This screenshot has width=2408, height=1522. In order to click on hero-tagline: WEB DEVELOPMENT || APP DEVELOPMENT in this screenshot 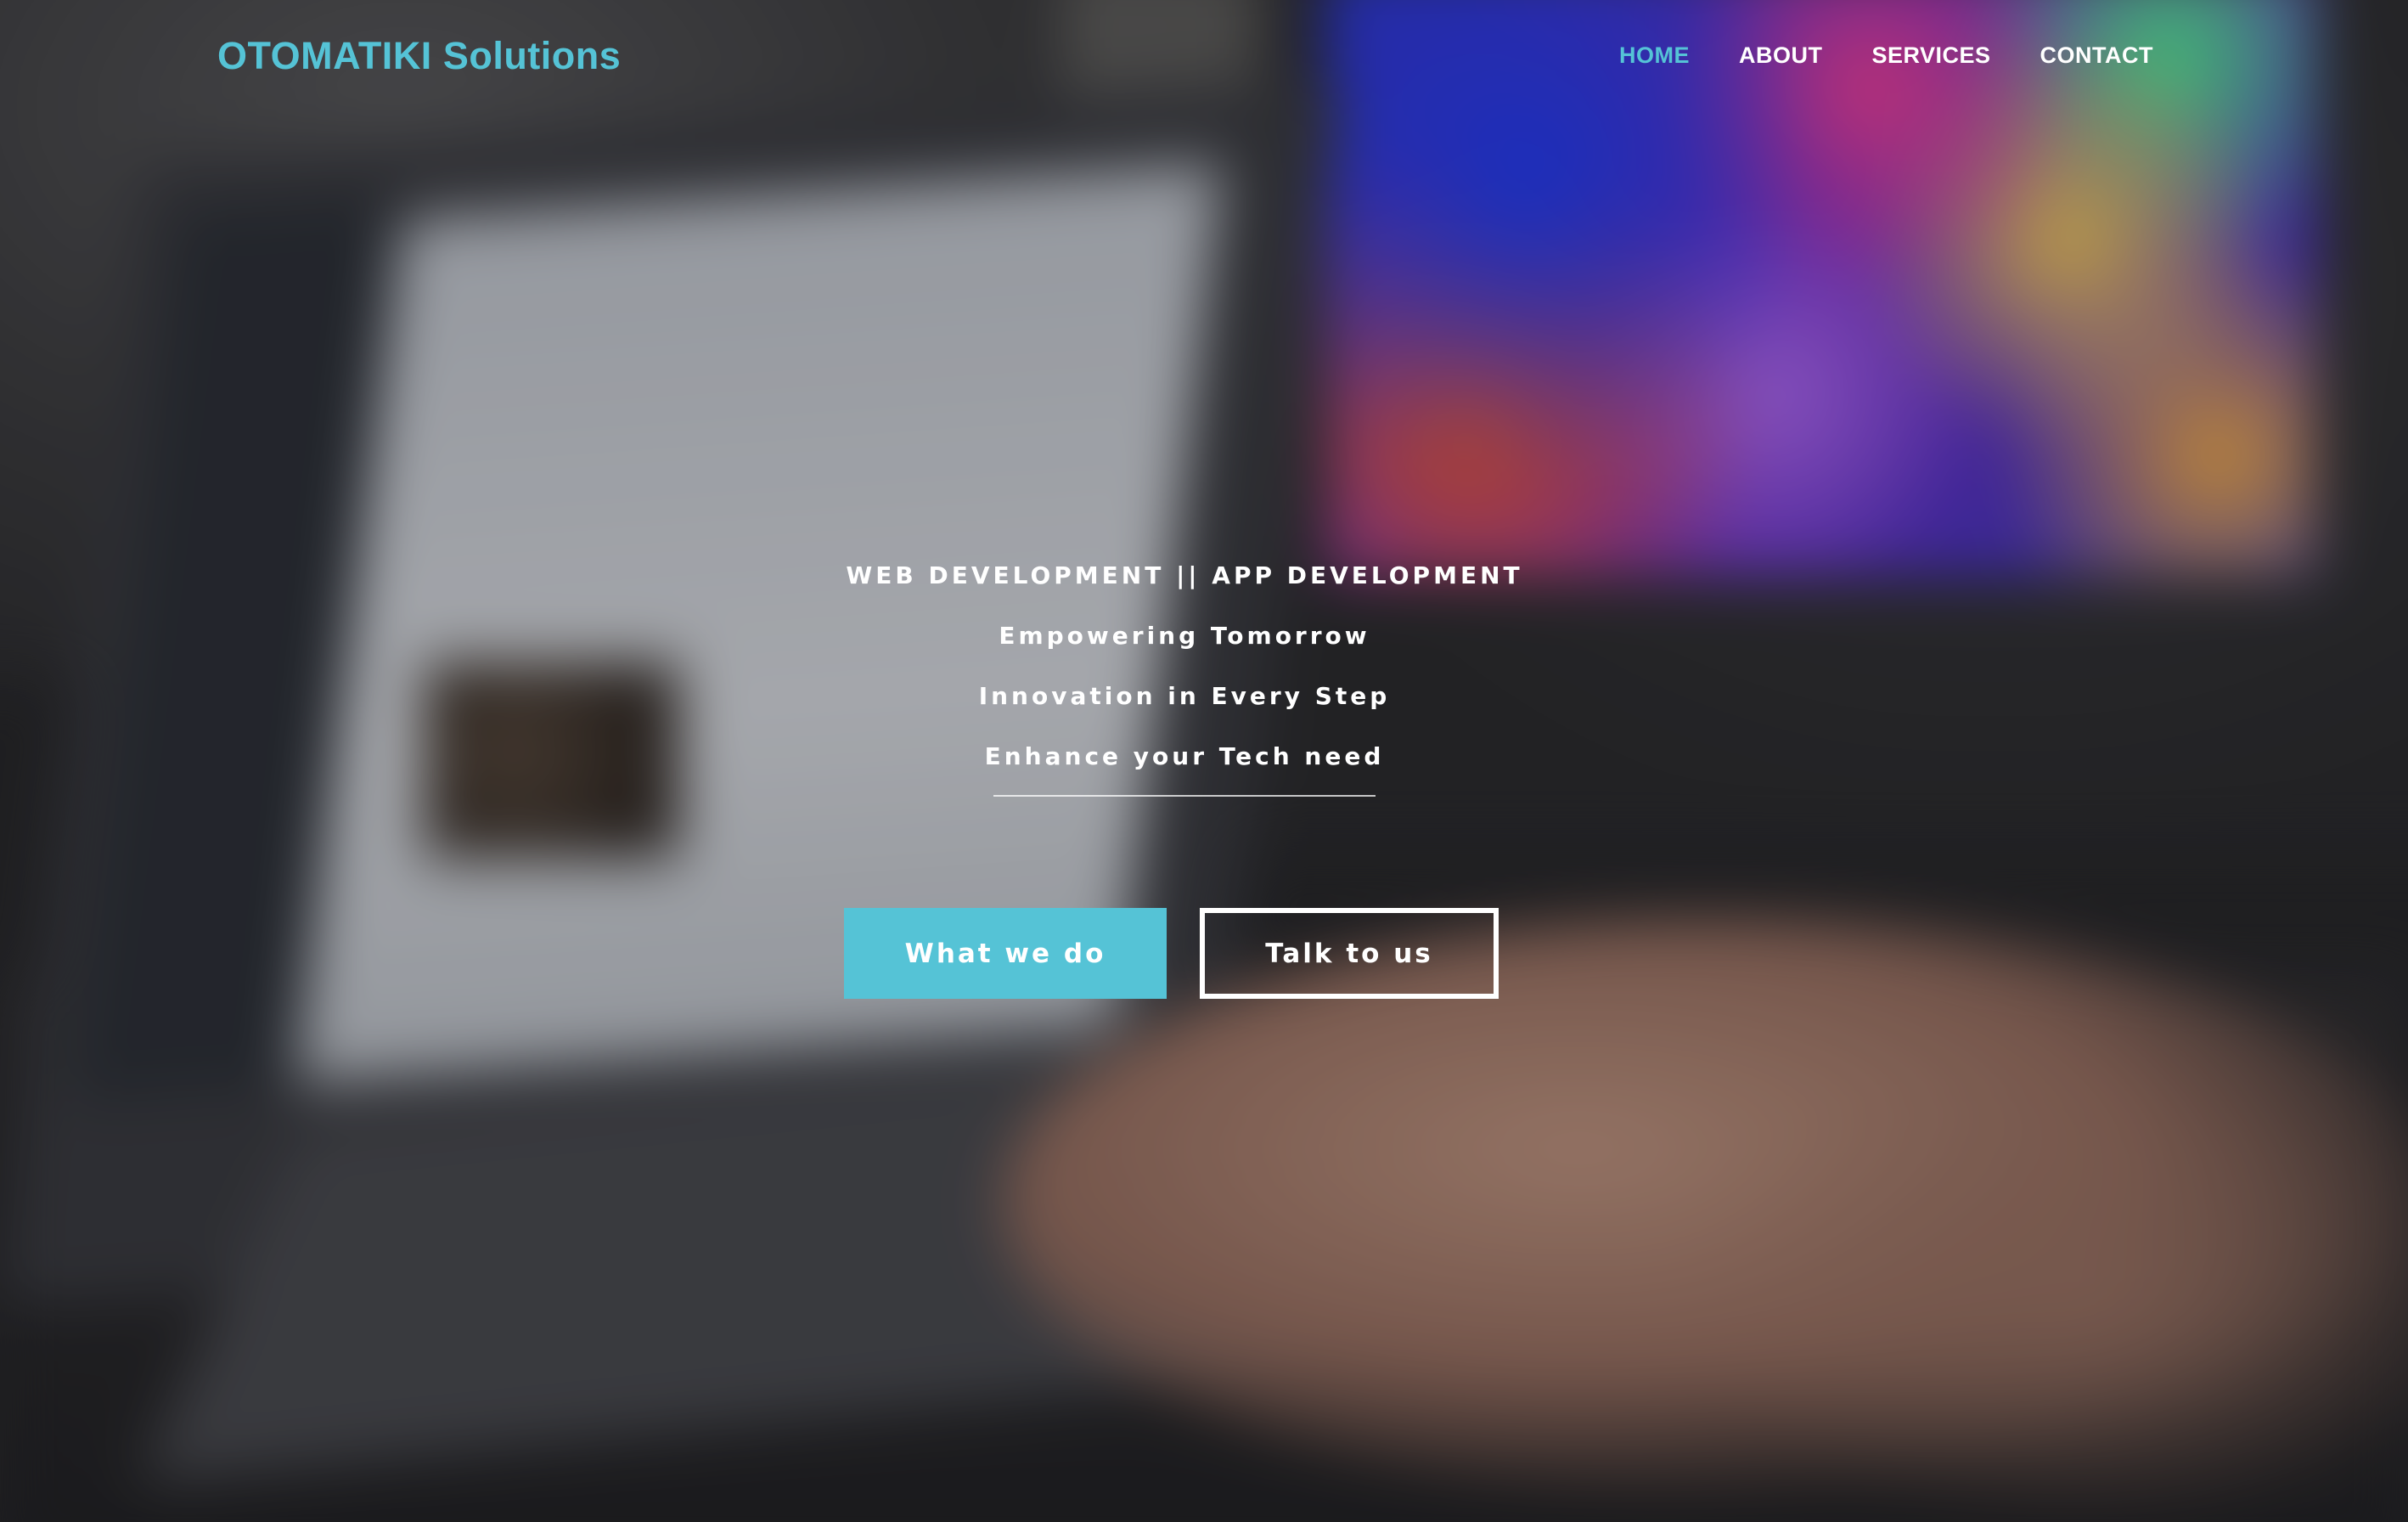, I will do `click(1184, 575)`.